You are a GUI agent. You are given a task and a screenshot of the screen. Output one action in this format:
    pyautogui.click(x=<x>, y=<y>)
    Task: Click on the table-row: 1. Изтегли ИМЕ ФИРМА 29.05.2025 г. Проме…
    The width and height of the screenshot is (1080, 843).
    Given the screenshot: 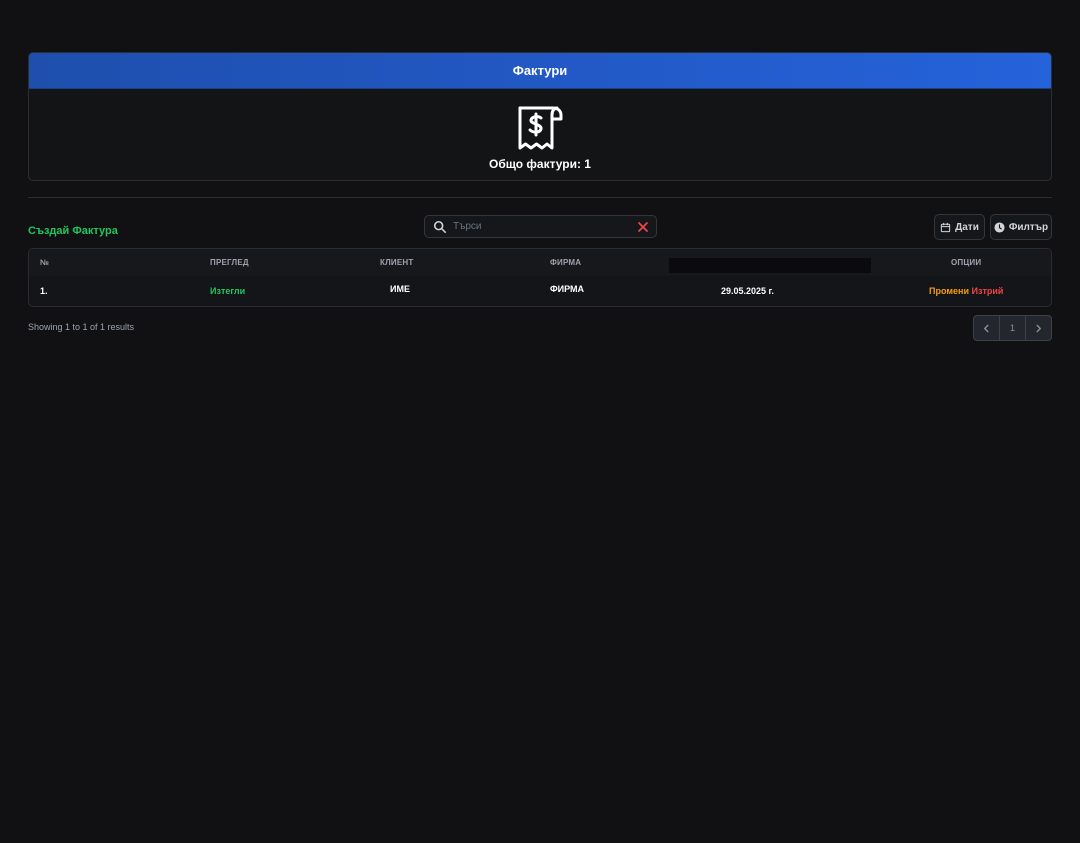 What is the action you would take?
    pyautogui.click(x=540, y=291)
    